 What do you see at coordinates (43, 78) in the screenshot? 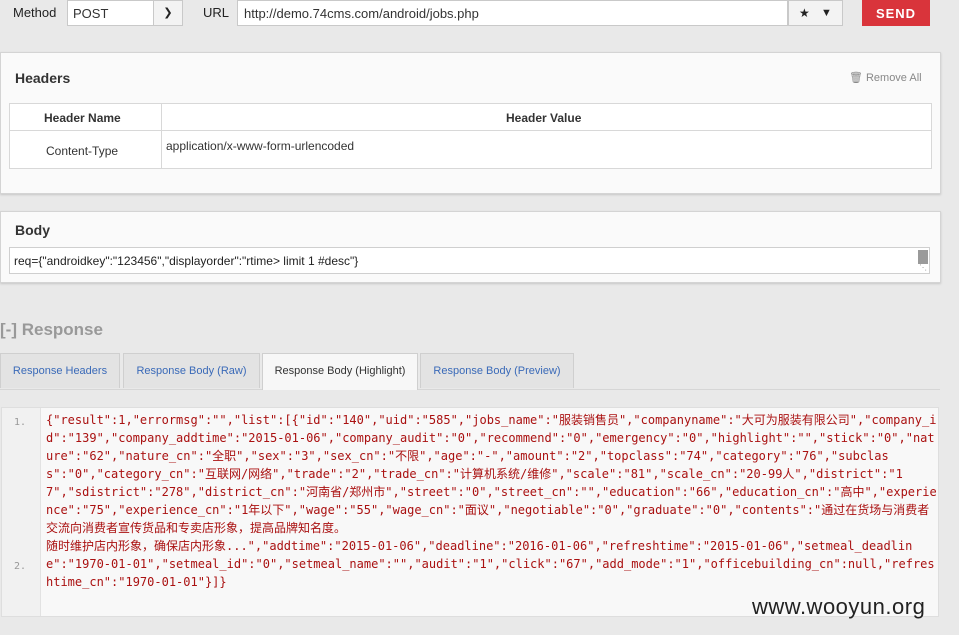
I see `headers-title: Headers` at bounding box center [43, 78].